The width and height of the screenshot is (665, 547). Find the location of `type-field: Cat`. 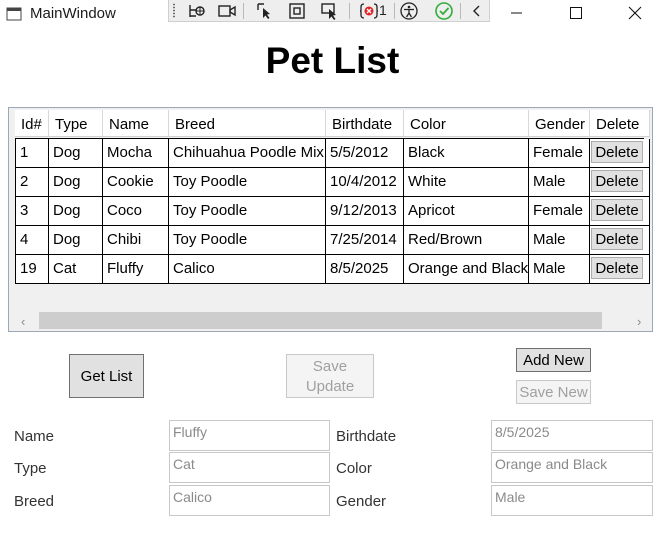

type-field: Cat is located at coordinates (249, 467).